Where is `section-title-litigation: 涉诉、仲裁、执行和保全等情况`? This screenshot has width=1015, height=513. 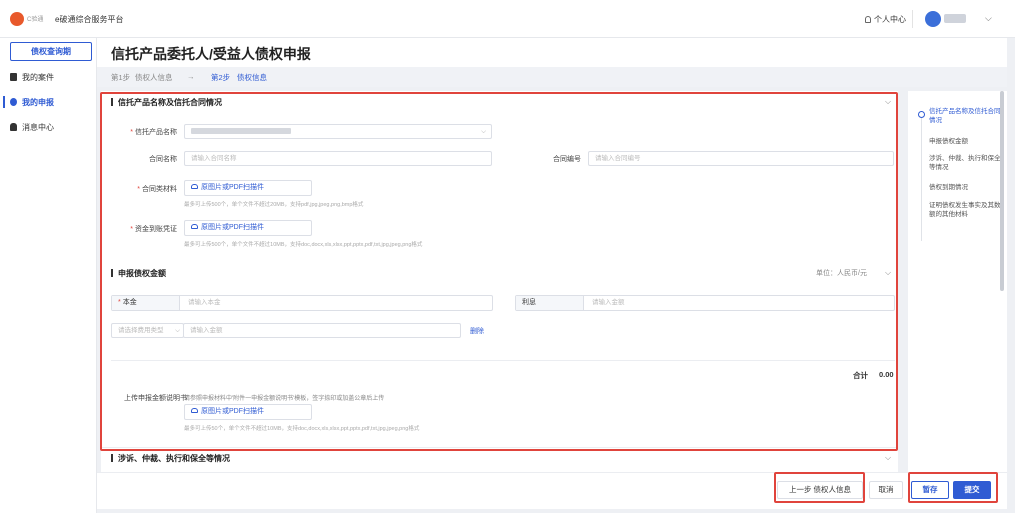
section-title-litigation: 涉诉、仲裁、执行和保全等情况 is located at coordinates (170, 458).